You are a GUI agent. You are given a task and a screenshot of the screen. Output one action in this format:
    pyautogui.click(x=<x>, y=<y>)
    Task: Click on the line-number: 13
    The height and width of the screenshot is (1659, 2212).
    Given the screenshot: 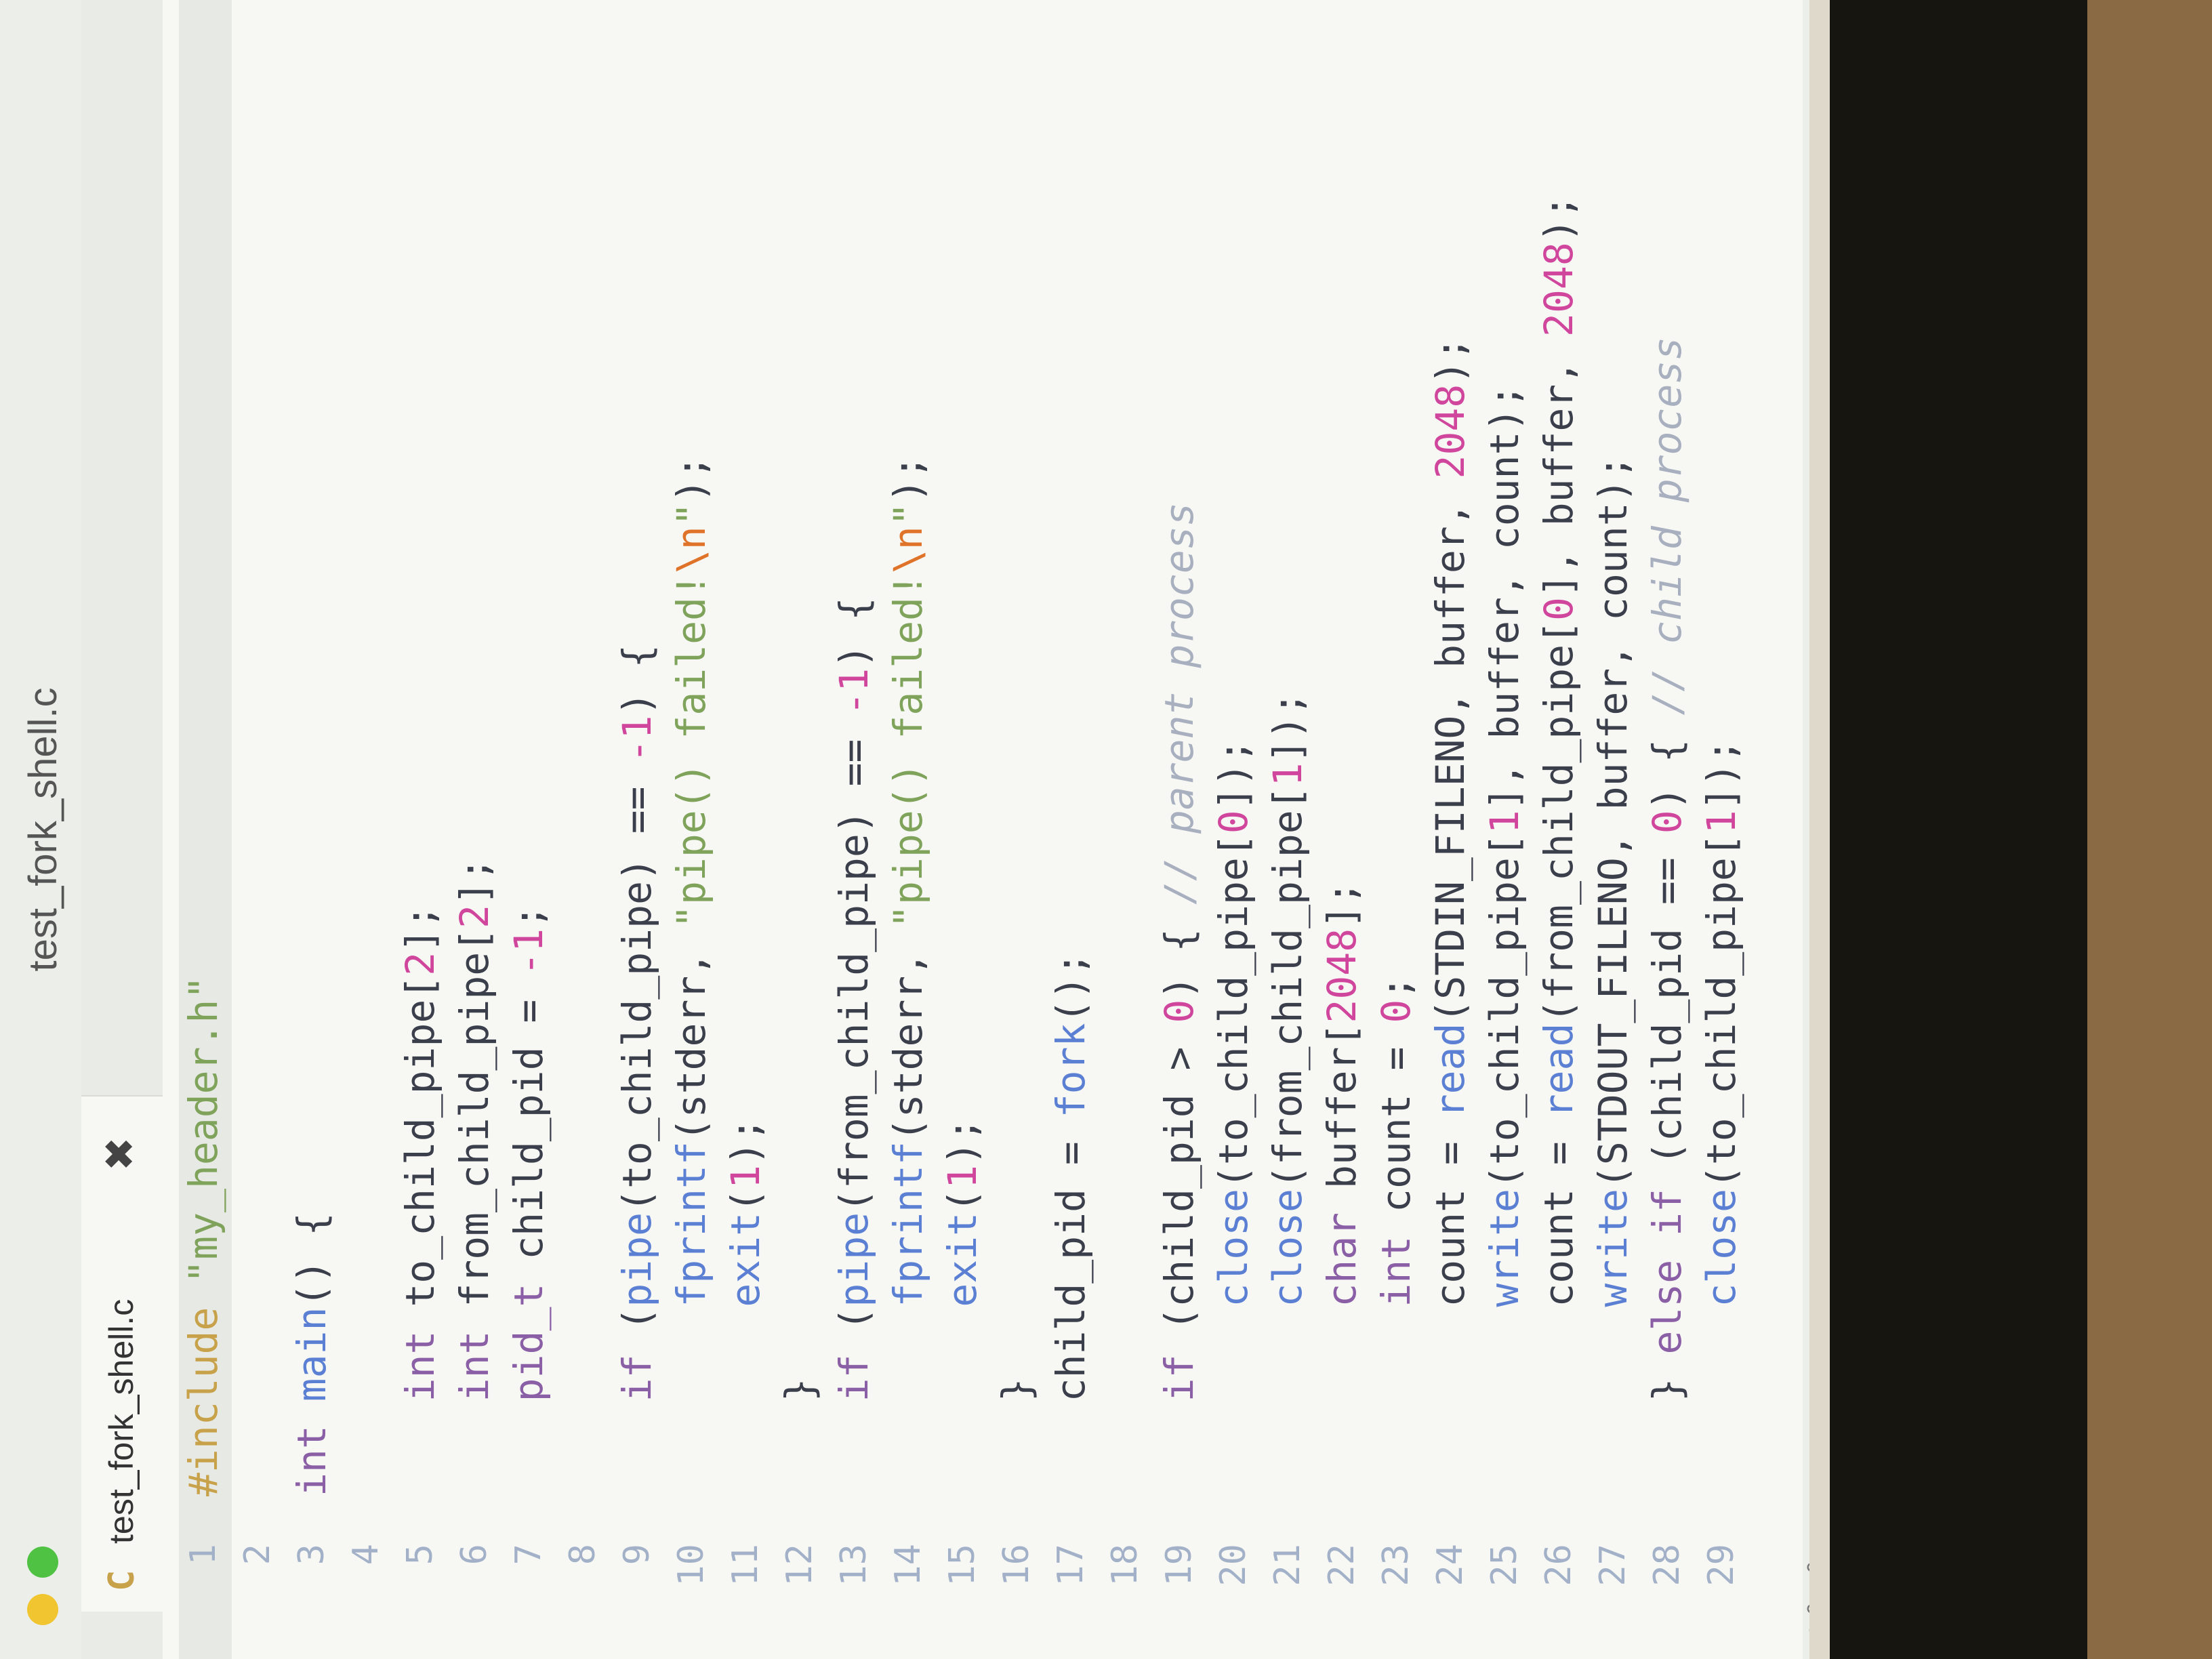 What is the action you would take?
    pyautogui.click(x=854, y=1565)
    